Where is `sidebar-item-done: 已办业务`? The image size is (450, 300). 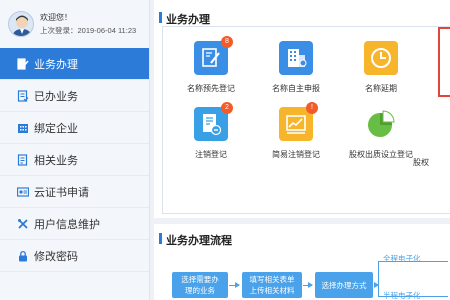 sidebar-item-done: 已办业务 is located at coordinates (74, 96).